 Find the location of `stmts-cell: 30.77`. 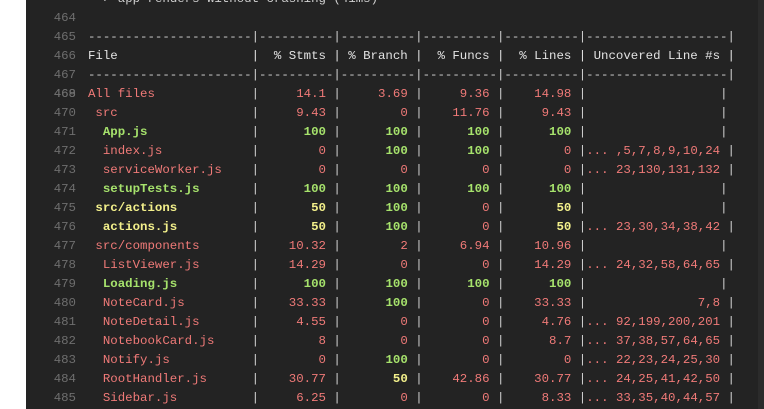

stmts-cell: 30.77 is located at coordinates (296, 379).